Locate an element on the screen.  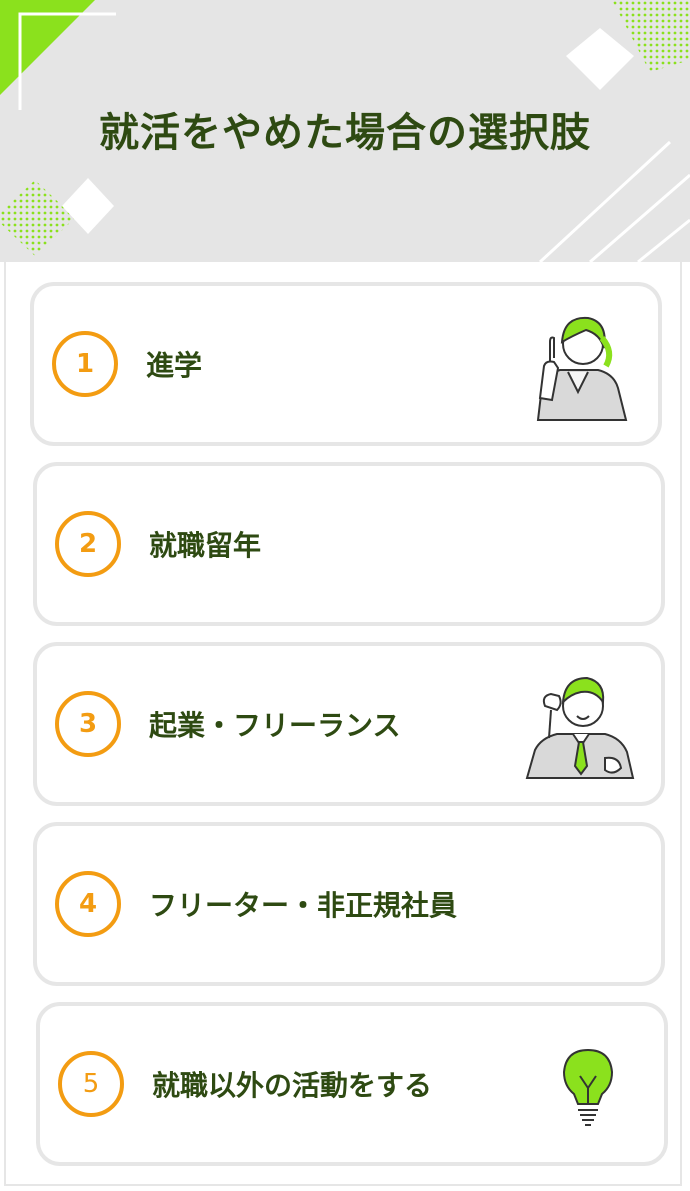
option-number-5: 5 is located at coordinates (91, 1084).